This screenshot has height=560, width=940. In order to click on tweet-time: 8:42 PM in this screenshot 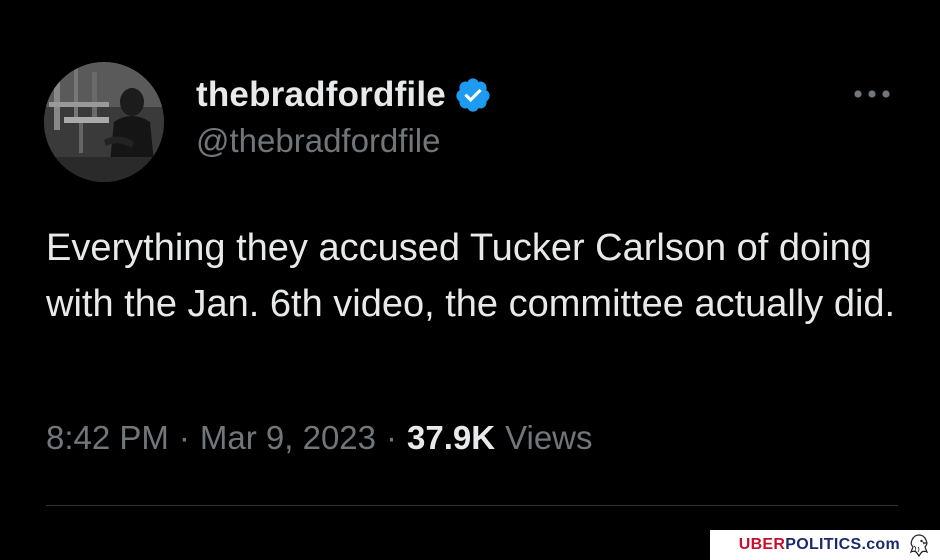, I will do `click(107, 438)`.